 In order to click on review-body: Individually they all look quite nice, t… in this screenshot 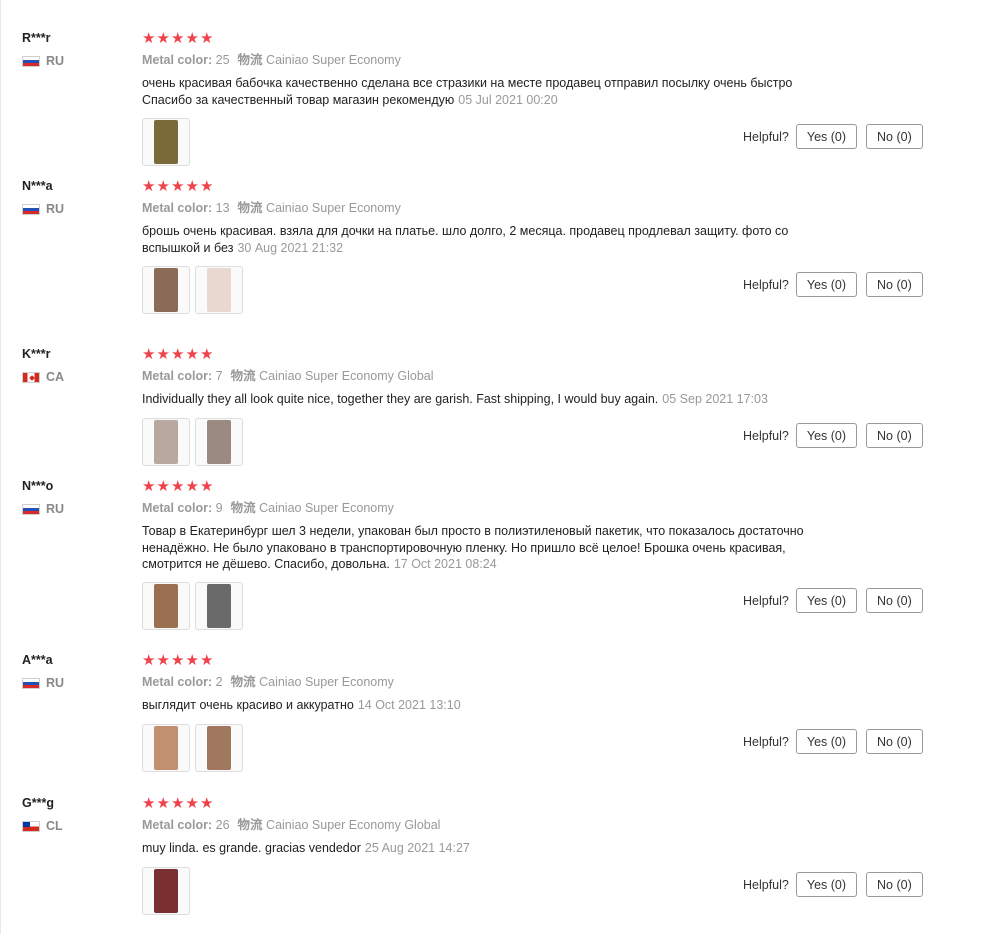, I will do `click(400, 399)`.